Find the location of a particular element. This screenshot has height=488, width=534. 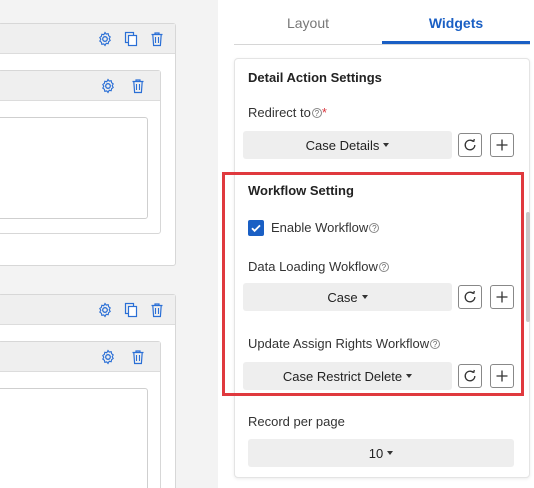

tab-layout: Layout is located at coordinates (308, 22).